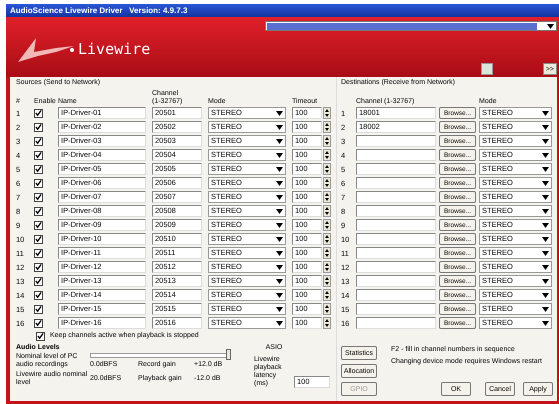 The width and height of the screenshot is (559, 404). Describe the element at coordinates (486, 69) in the screenshot. I see `small-square-button` at that location.